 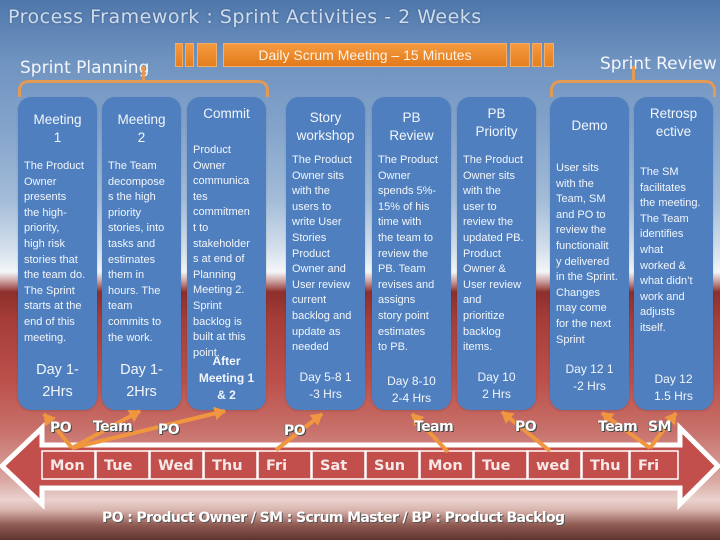 I want to click on role-label: SM, so click(x=660, y=427).